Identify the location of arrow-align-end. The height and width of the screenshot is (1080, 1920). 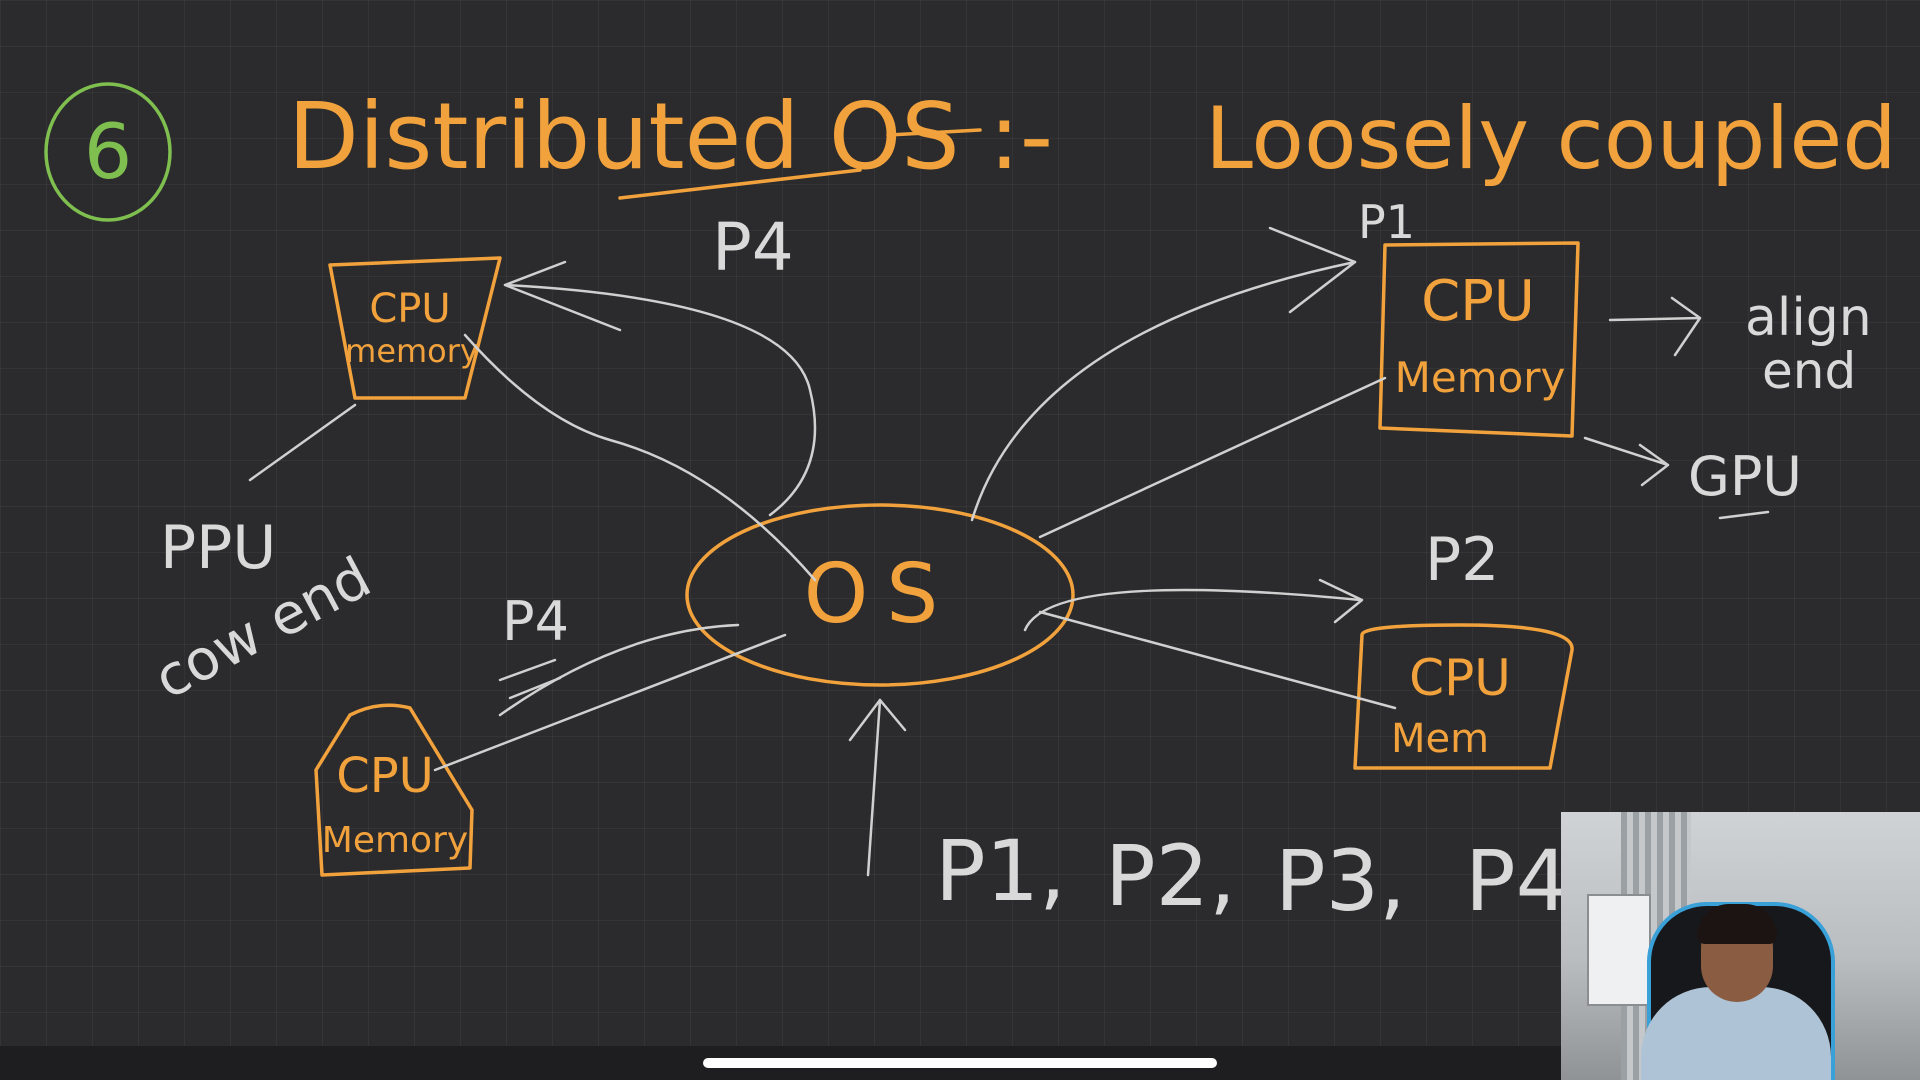
(1655, 326).